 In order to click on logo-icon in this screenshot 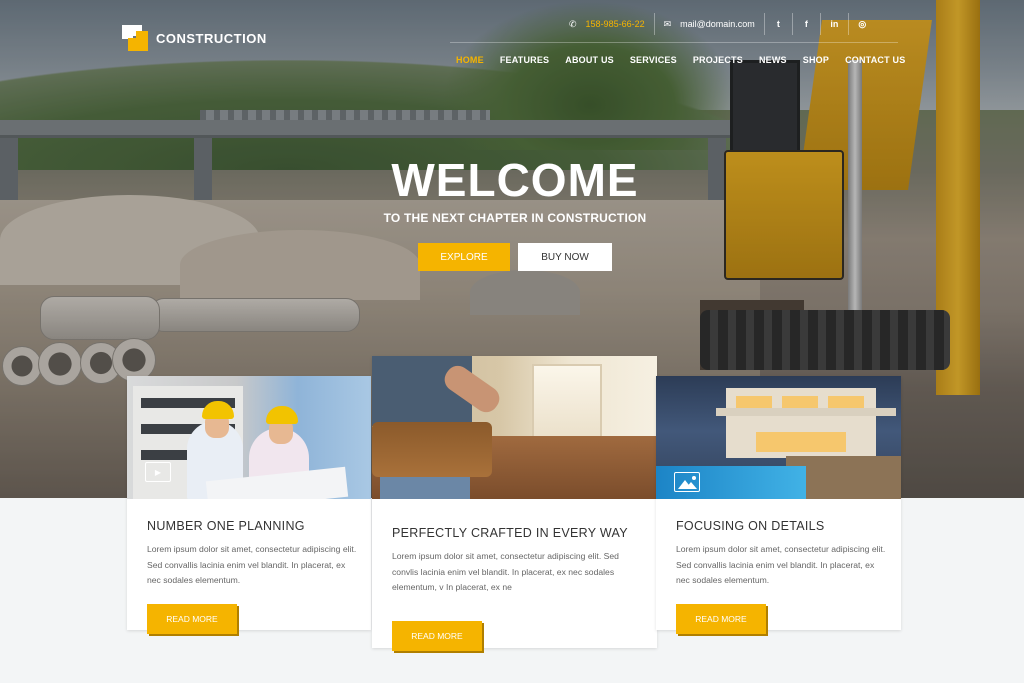, I will do `click(135, 38)`.